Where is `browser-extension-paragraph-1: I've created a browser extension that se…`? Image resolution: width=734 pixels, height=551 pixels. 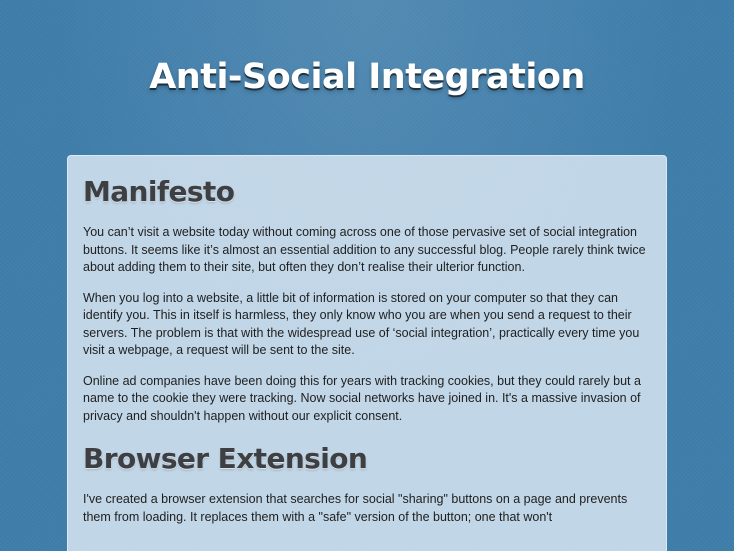
browser-extension-paragraph-1: I've created a browser extension that se… is located at coordinates (355, 508).